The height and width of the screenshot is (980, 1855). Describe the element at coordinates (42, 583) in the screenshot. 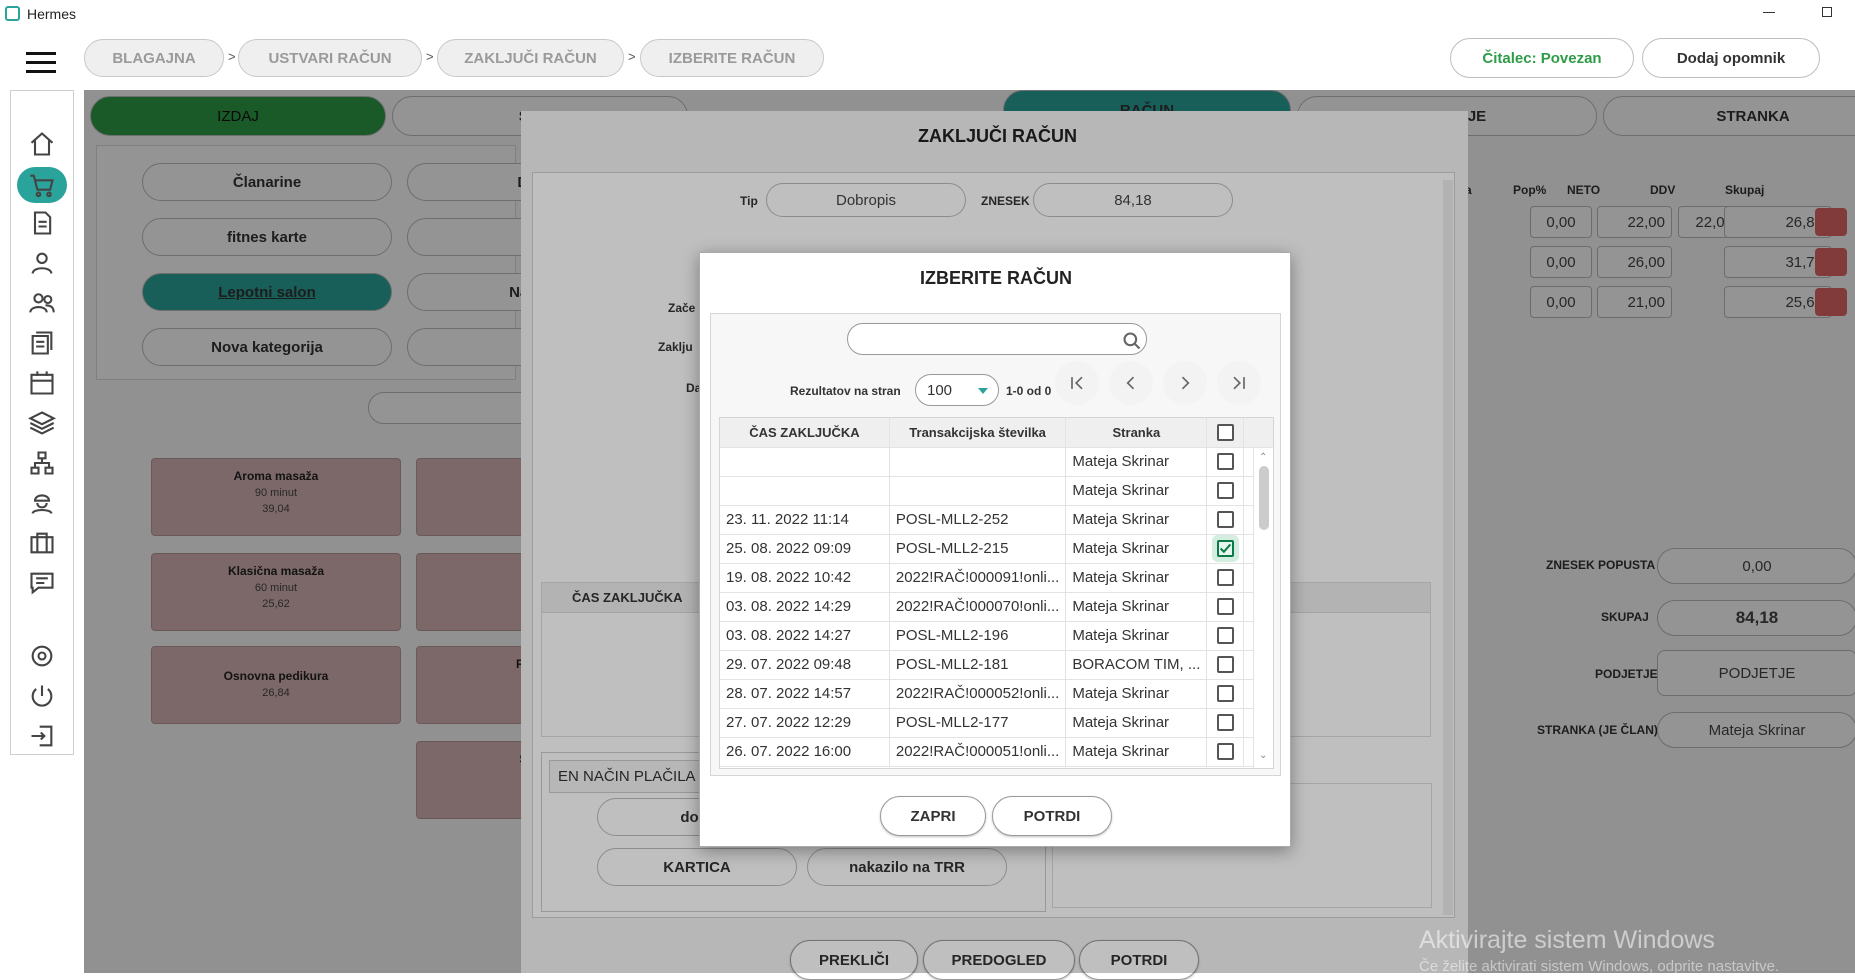

I see `chat-icon` at that location.